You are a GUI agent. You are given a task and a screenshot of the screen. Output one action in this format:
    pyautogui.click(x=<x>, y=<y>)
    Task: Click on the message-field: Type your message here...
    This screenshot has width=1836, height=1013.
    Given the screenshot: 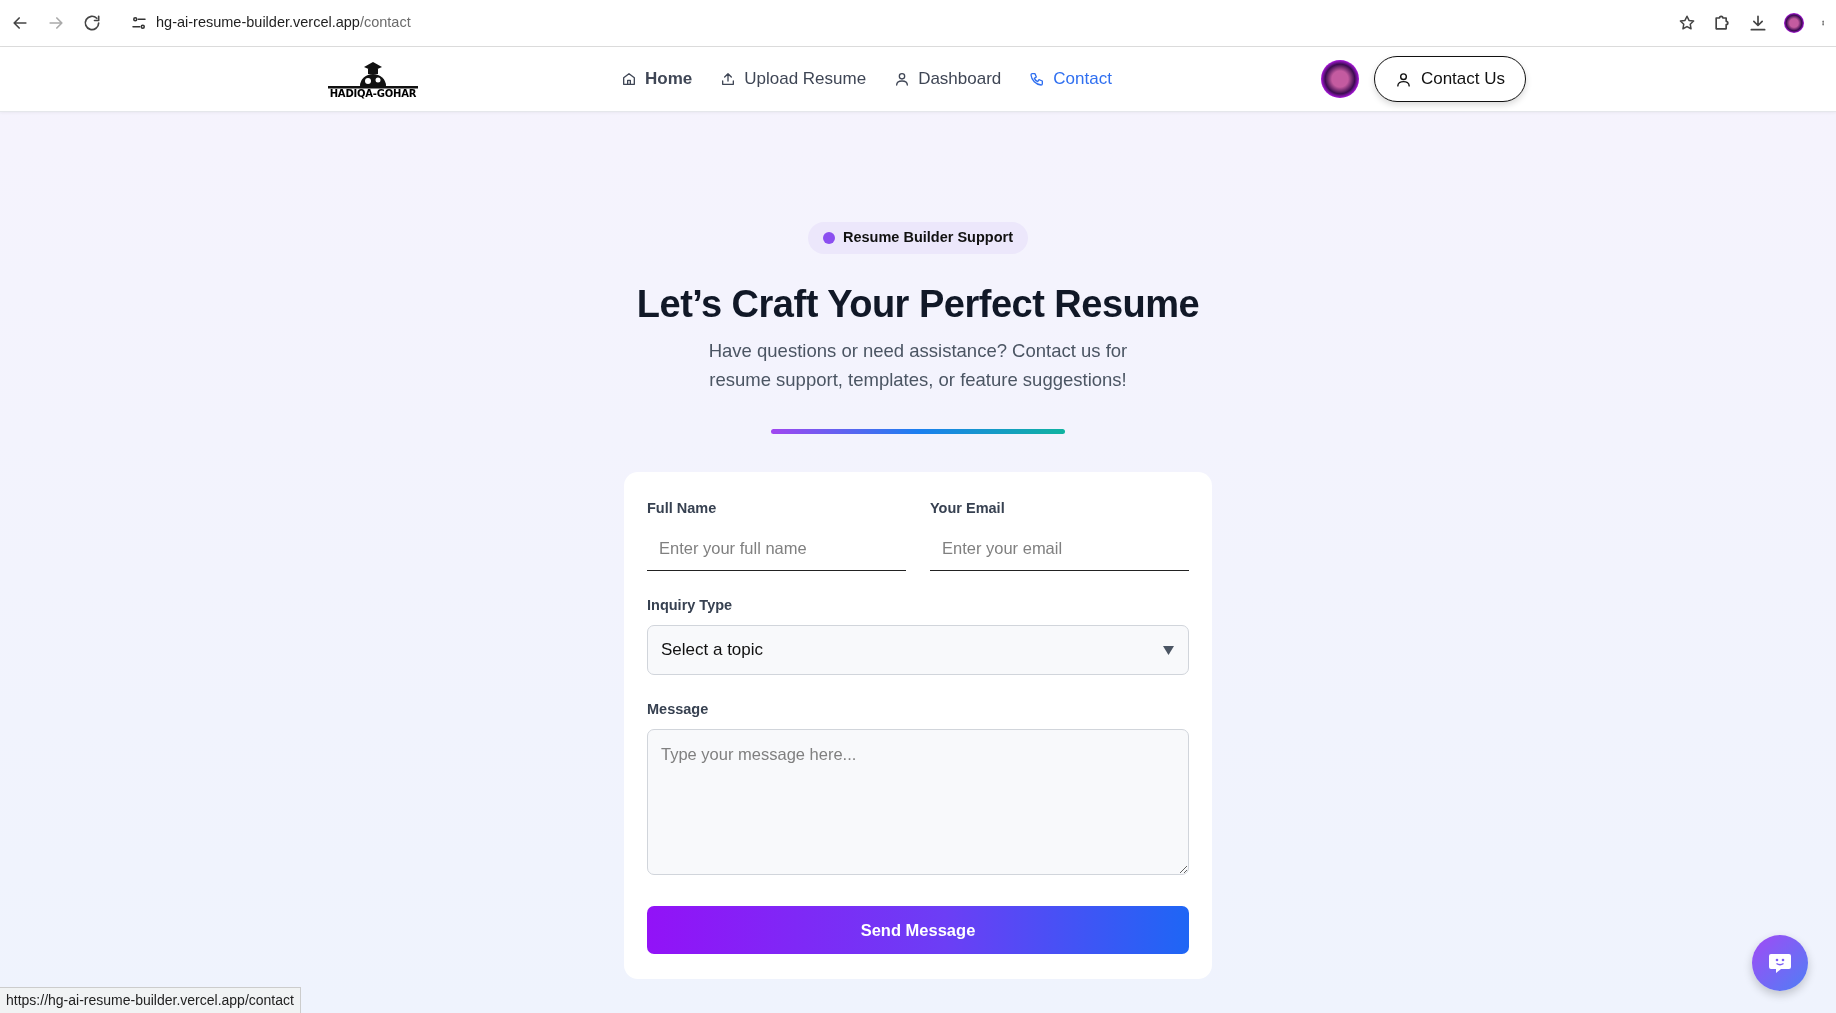 What is the action you would take?
    pyautogui.click(x=918, y=801)
    